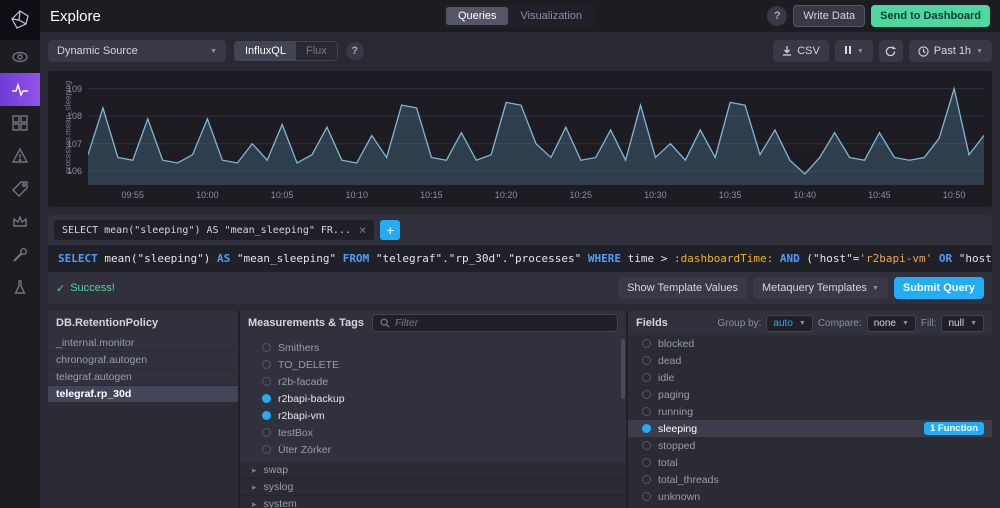  I want to click on field-item: sleeping 1 Function, so click(810, 428).